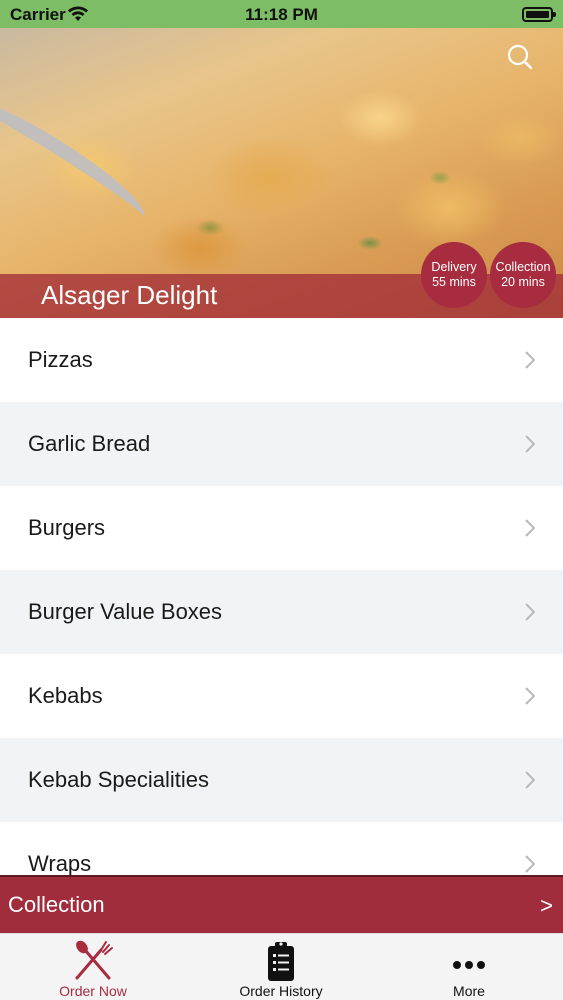 The width and height of the screenshot is (563, 1000). Describe the element at coordinates (281, 612) in the screenshot. I see `menu-item-burger-value-boxes: Burger Value Boxes` at that location.